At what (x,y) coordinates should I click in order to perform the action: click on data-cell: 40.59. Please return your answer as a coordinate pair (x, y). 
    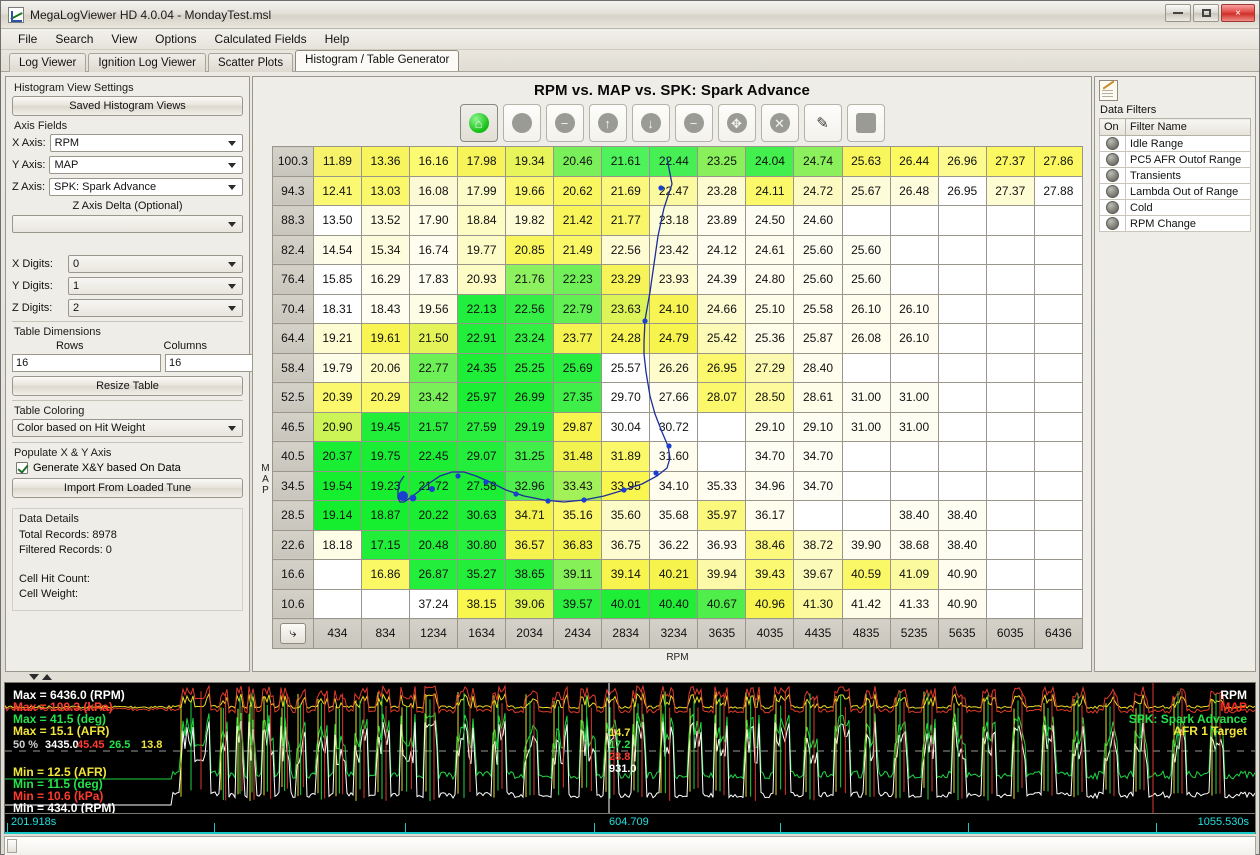
    Looking at the image, I should click on (866, 574).